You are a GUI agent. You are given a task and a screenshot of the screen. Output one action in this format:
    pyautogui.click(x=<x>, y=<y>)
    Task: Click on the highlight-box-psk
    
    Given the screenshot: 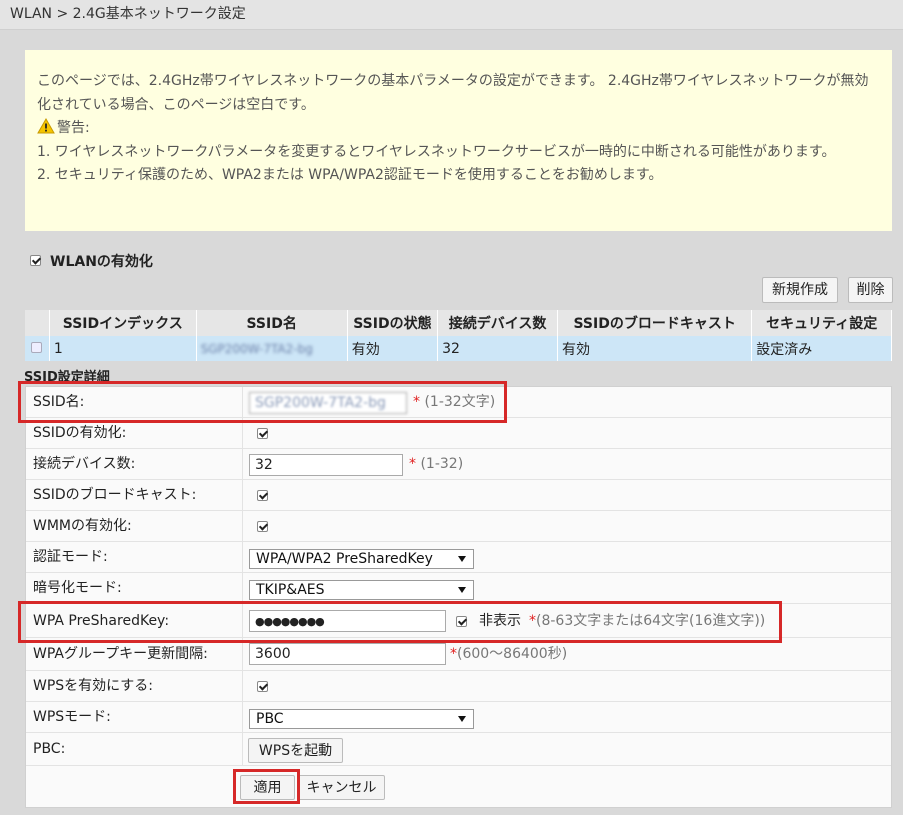 What is the action you would take?
    pyautogui.click(x=400, y=622)
    